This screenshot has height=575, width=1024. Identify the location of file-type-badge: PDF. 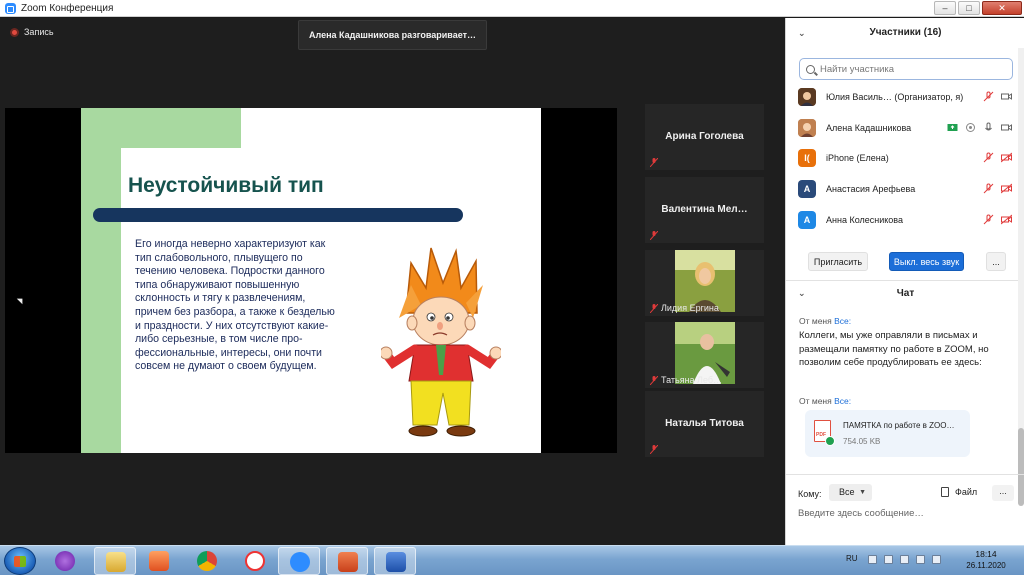
(821, 435).